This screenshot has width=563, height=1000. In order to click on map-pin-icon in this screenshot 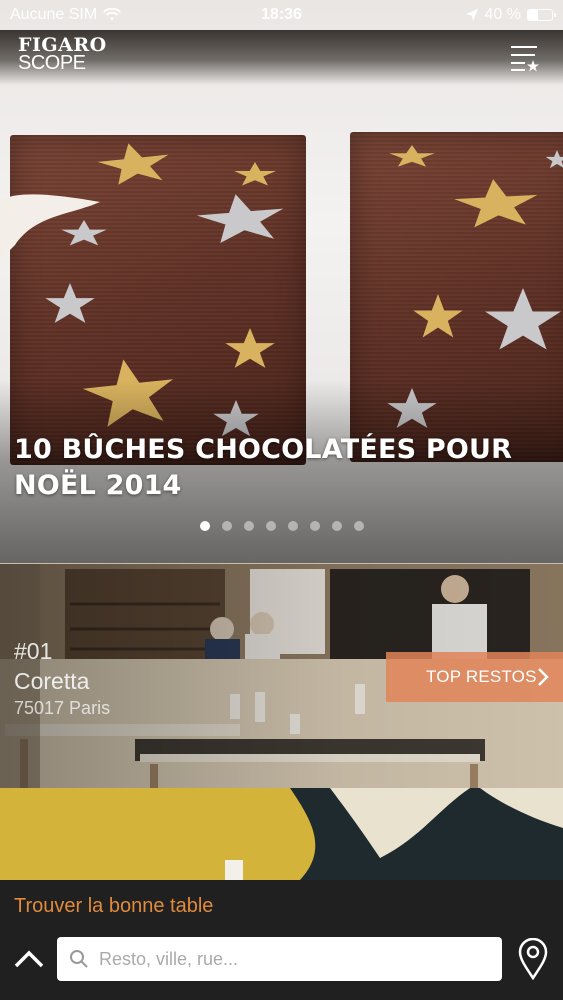, I will do `click(533, 959)`.